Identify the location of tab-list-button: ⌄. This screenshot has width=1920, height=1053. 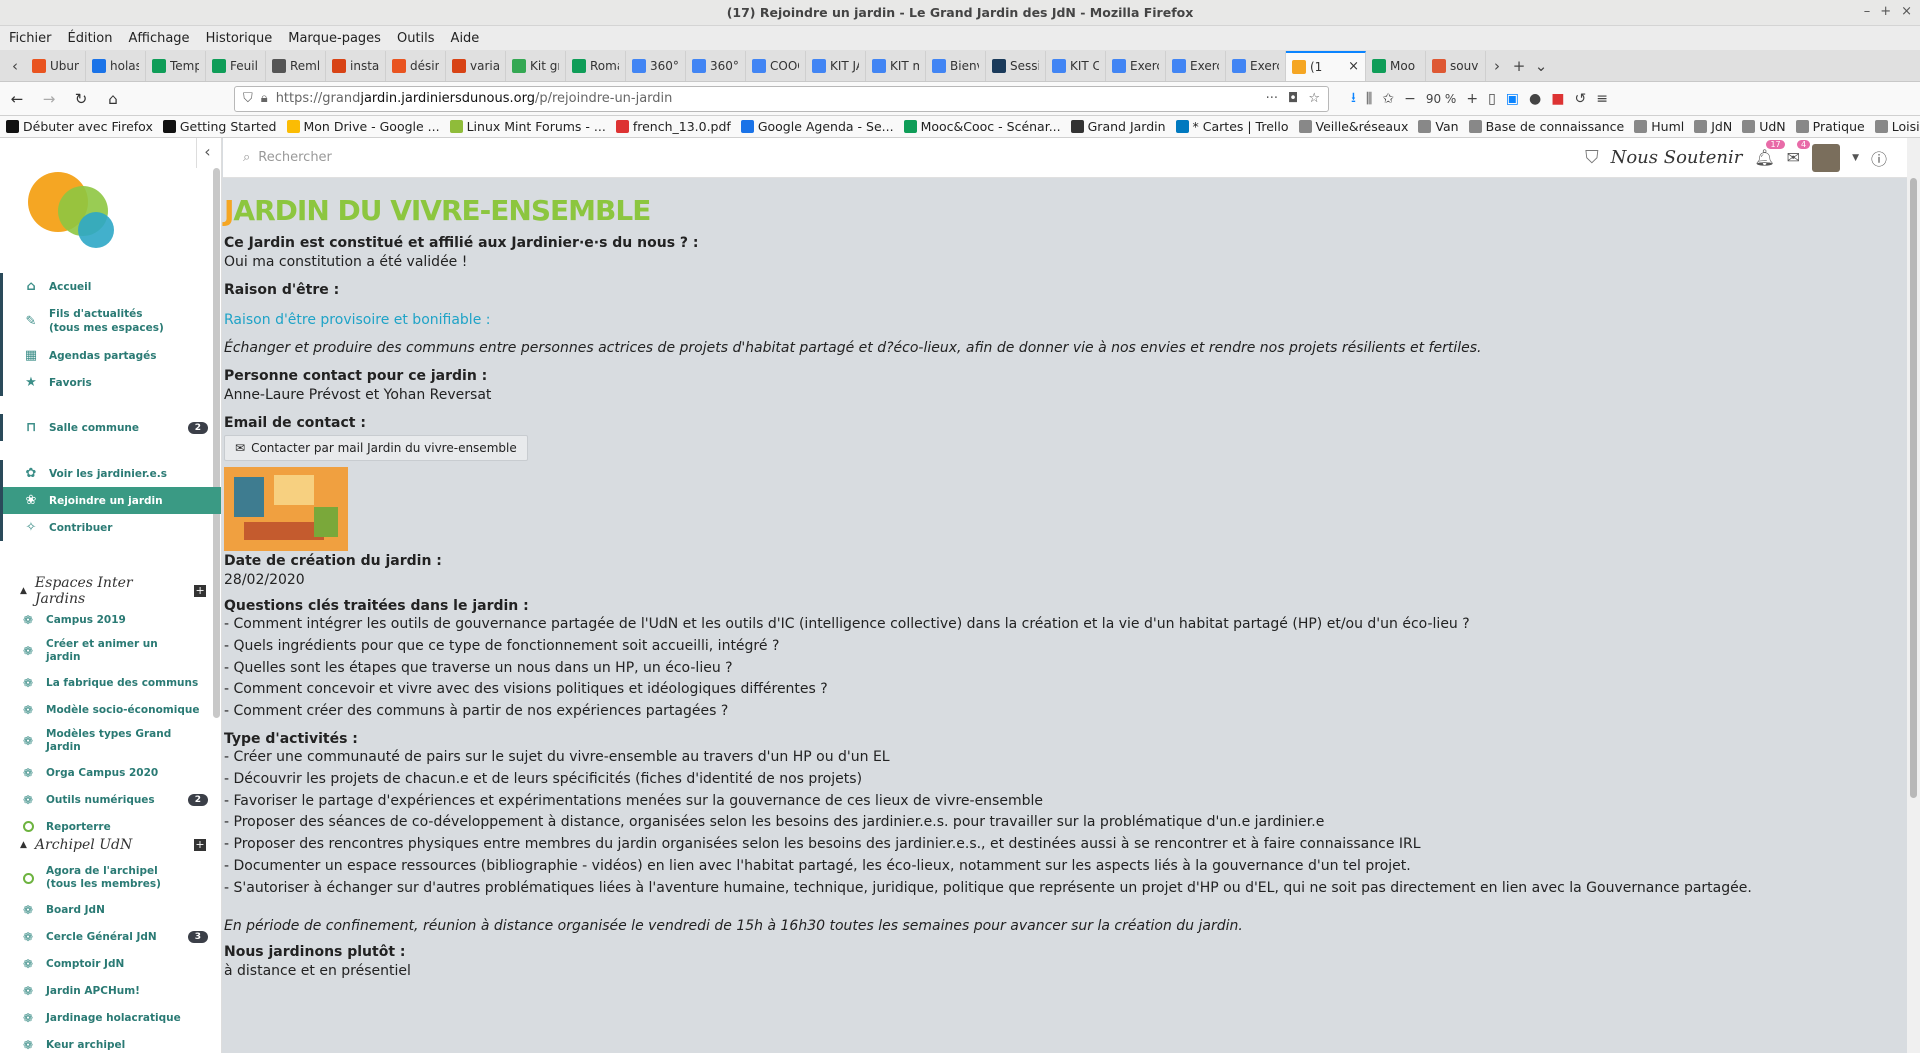
(1541, 66).